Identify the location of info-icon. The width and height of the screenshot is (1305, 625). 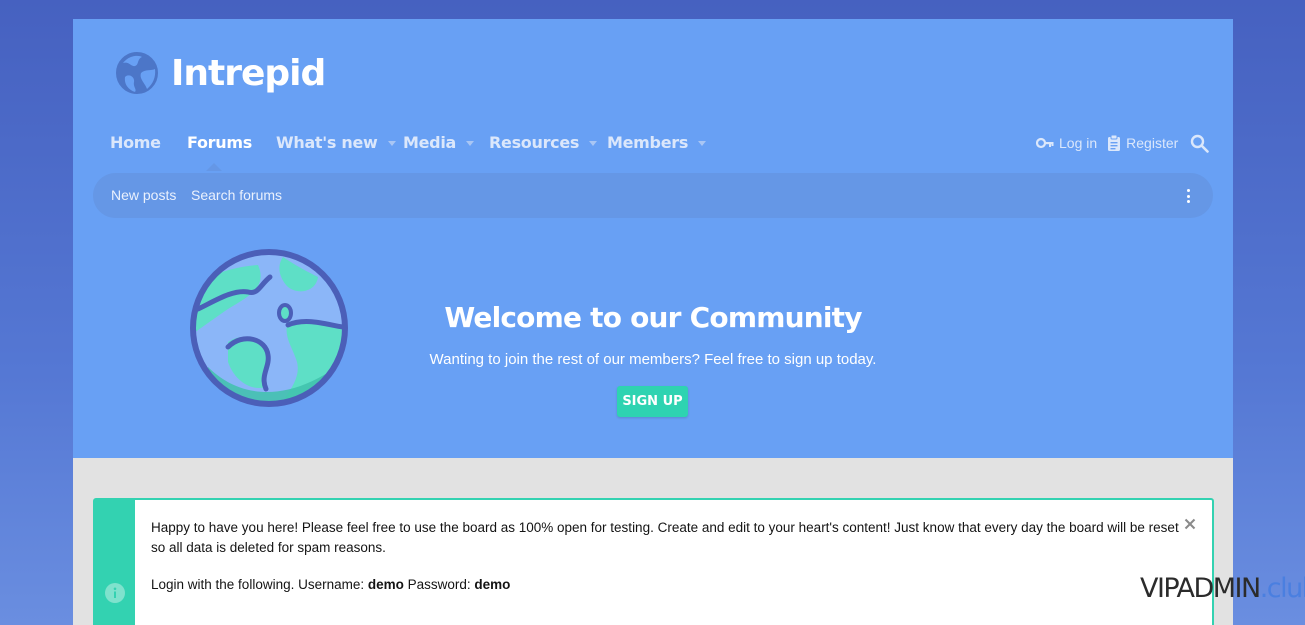
(115, 593).